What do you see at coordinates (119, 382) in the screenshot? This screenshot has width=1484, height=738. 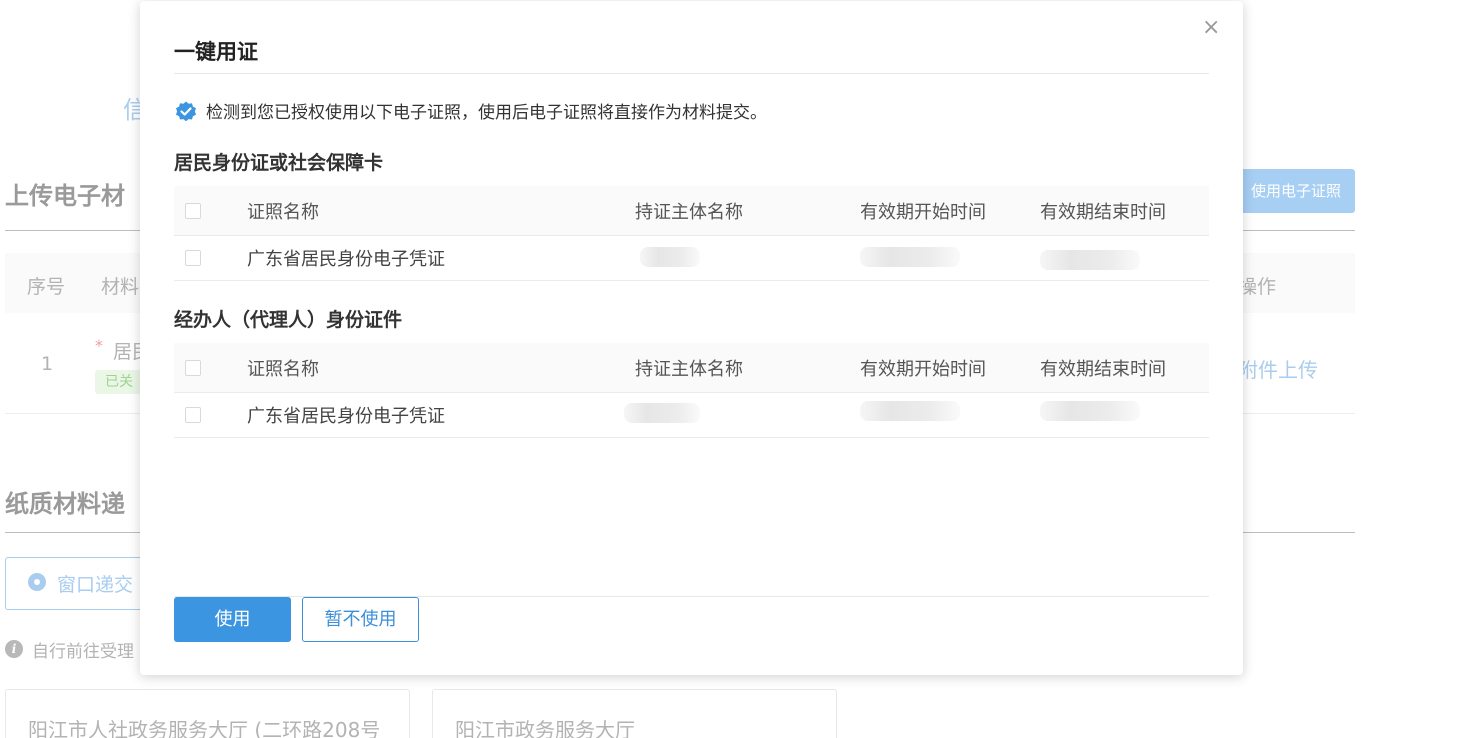 I see `status-badge: 已关` at bounding box center [119, 382].